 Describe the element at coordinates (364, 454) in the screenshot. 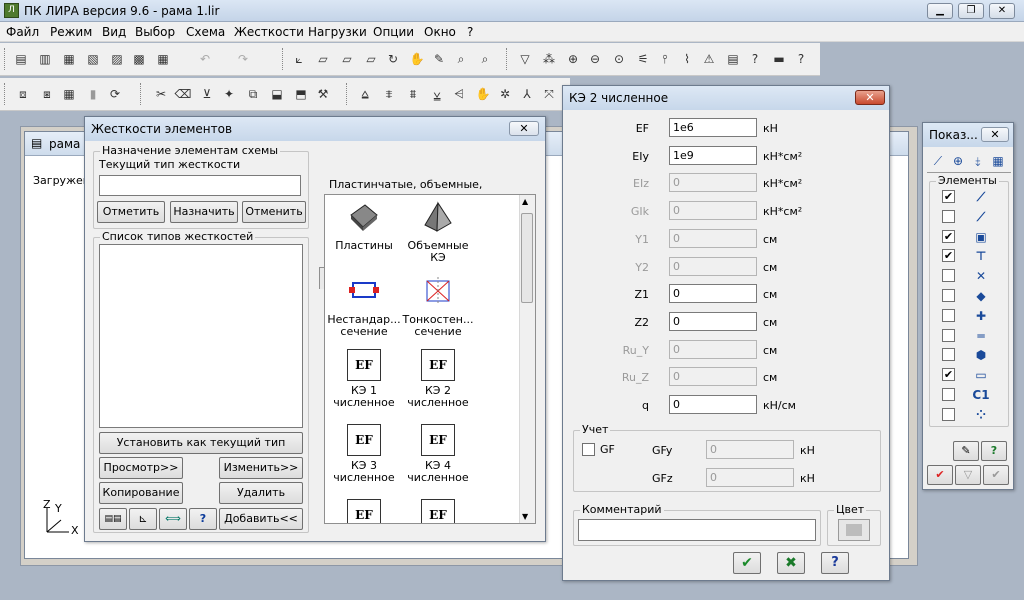

I see `palette-item-ke3: EF КЭ 3 численное` at that location.